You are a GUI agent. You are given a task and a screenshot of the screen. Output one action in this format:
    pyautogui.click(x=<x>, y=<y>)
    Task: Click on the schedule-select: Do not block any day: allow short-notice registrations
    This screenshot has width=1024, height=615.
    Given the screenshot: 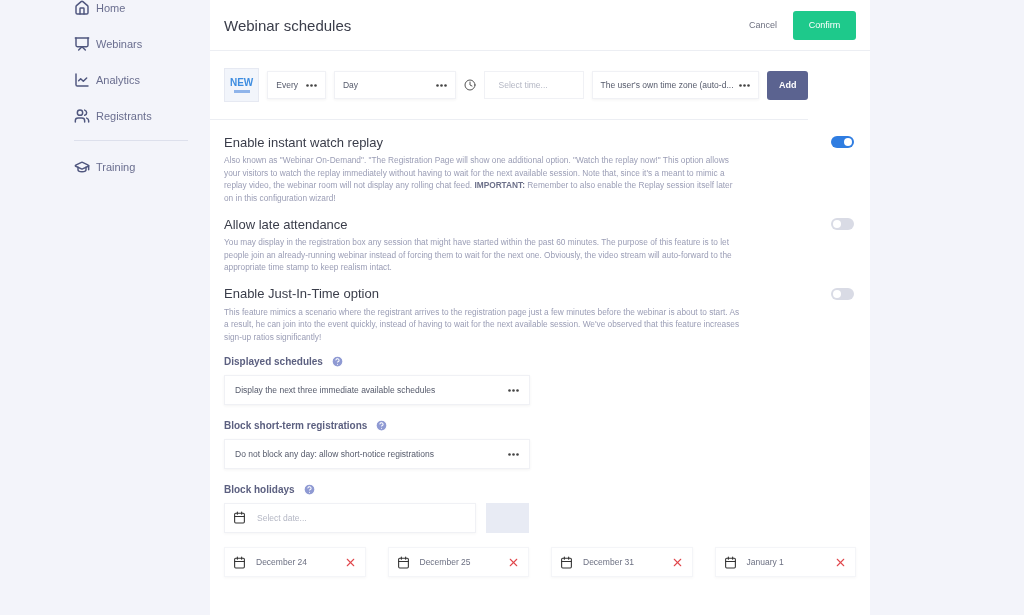 What is the action you would take?
    pyautogui.click(x=377, y=454)
    